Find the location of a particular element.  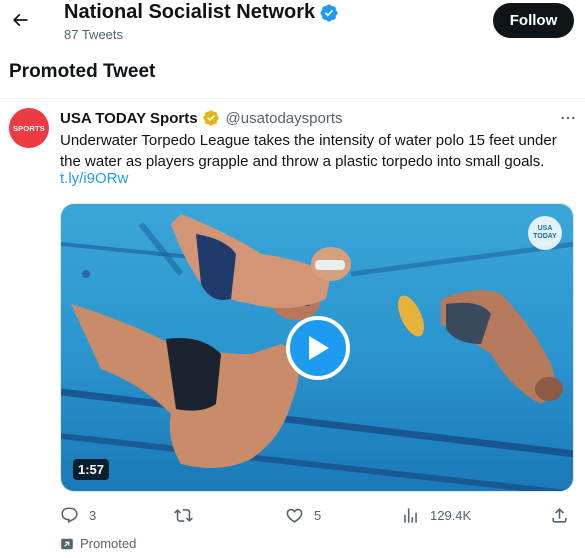

video-duration: 1:57 is located at coordinates (91, 469).